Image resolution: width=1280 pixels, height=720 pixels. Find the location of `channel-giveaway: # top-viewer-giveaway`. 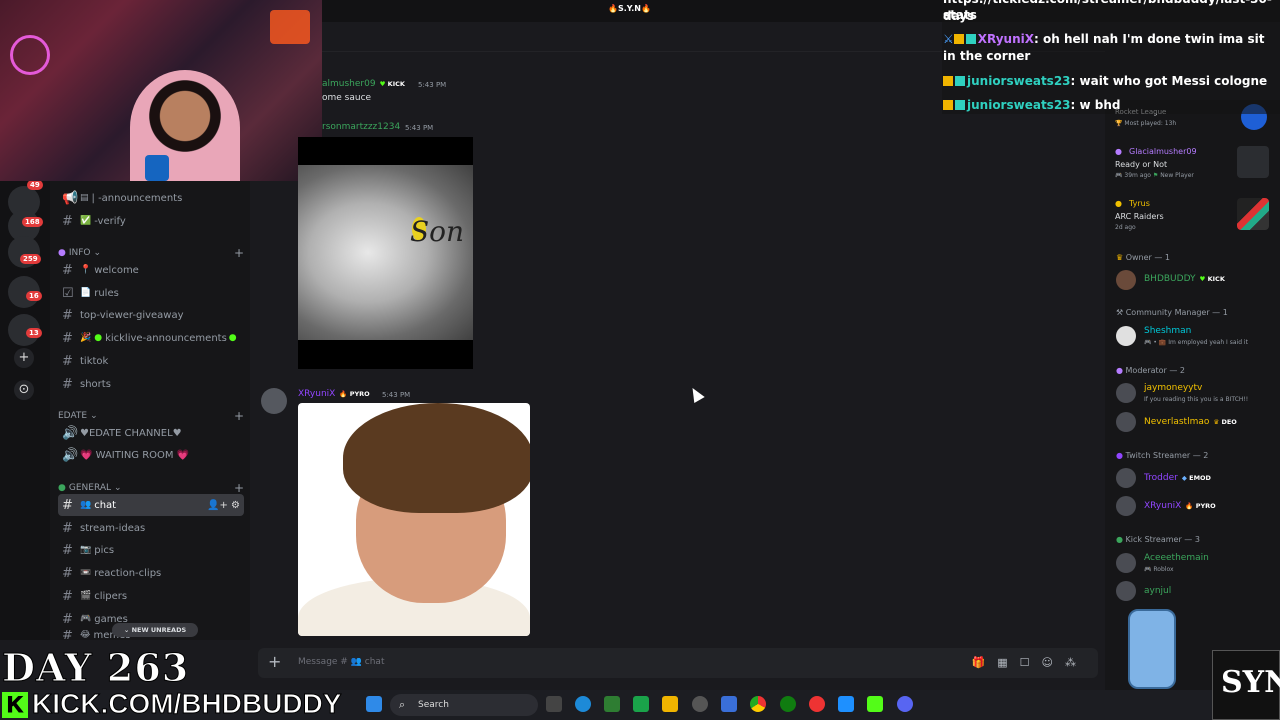

channel-giveaway: # top-viewer-giveaway is located at coordinates (151, 315).